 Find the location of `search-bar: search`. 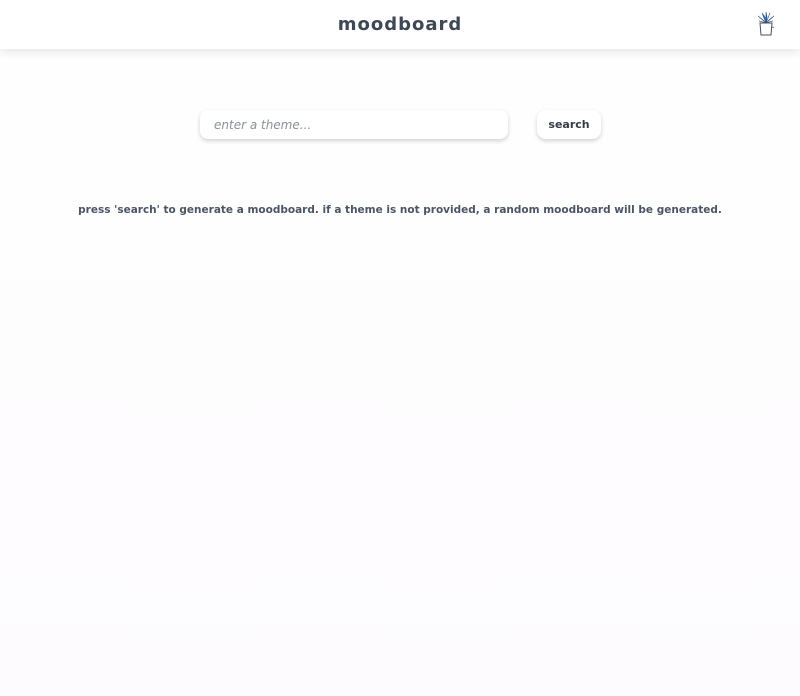

search-bar: search is located at coordinates (400, 126).